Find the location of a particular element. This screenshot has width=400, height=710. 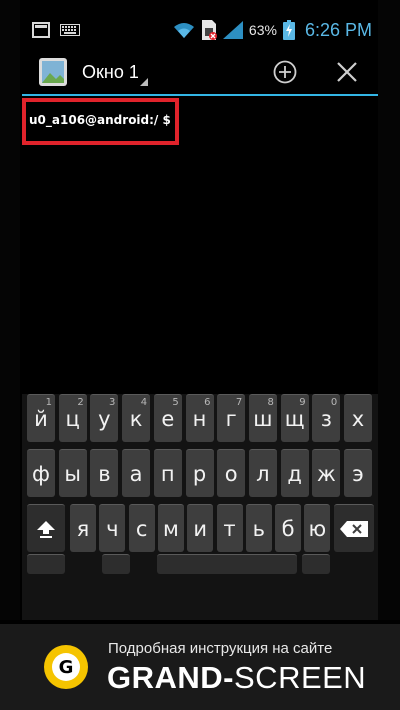

screen-edge-right is located at coordinates (389, 310).